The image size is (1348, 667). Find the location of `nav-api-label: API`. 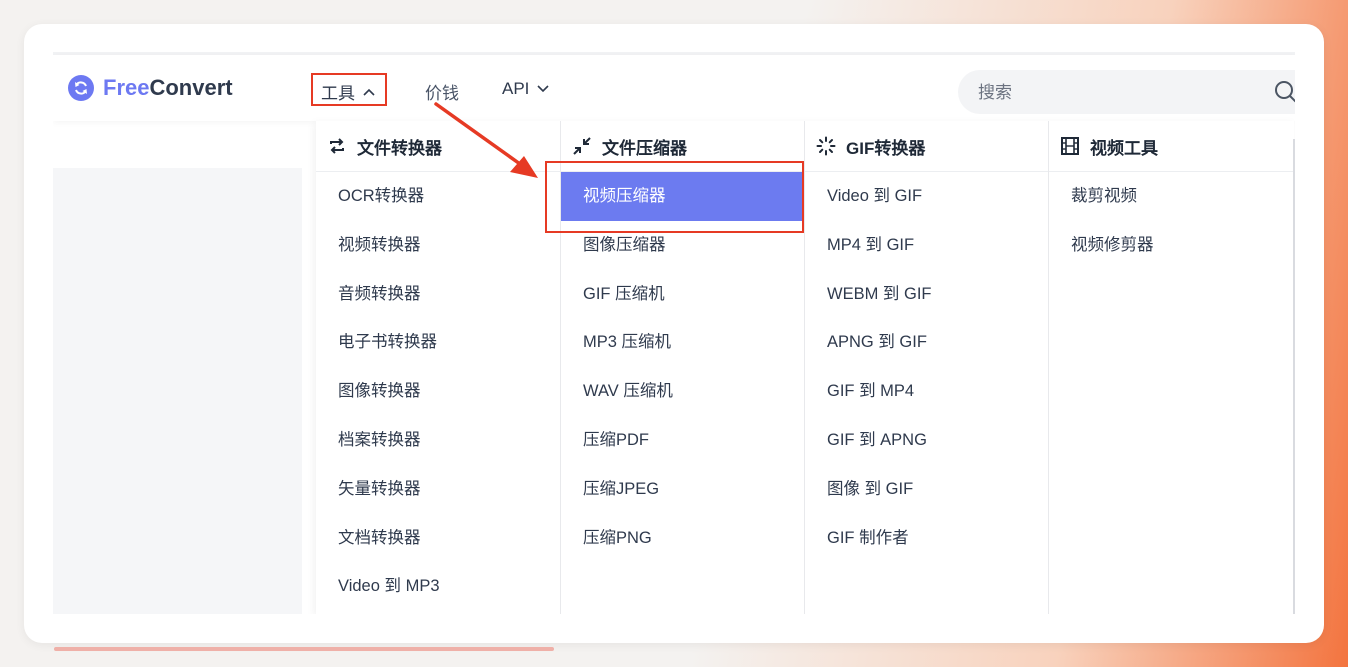

nav-api-label: API is located at coordinates (516, 88).